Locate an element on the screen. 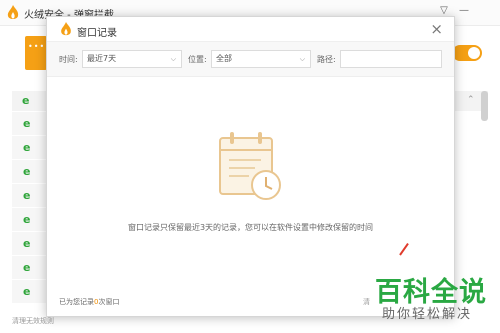  more-icon: ••• is located at coordinates (37, 46).